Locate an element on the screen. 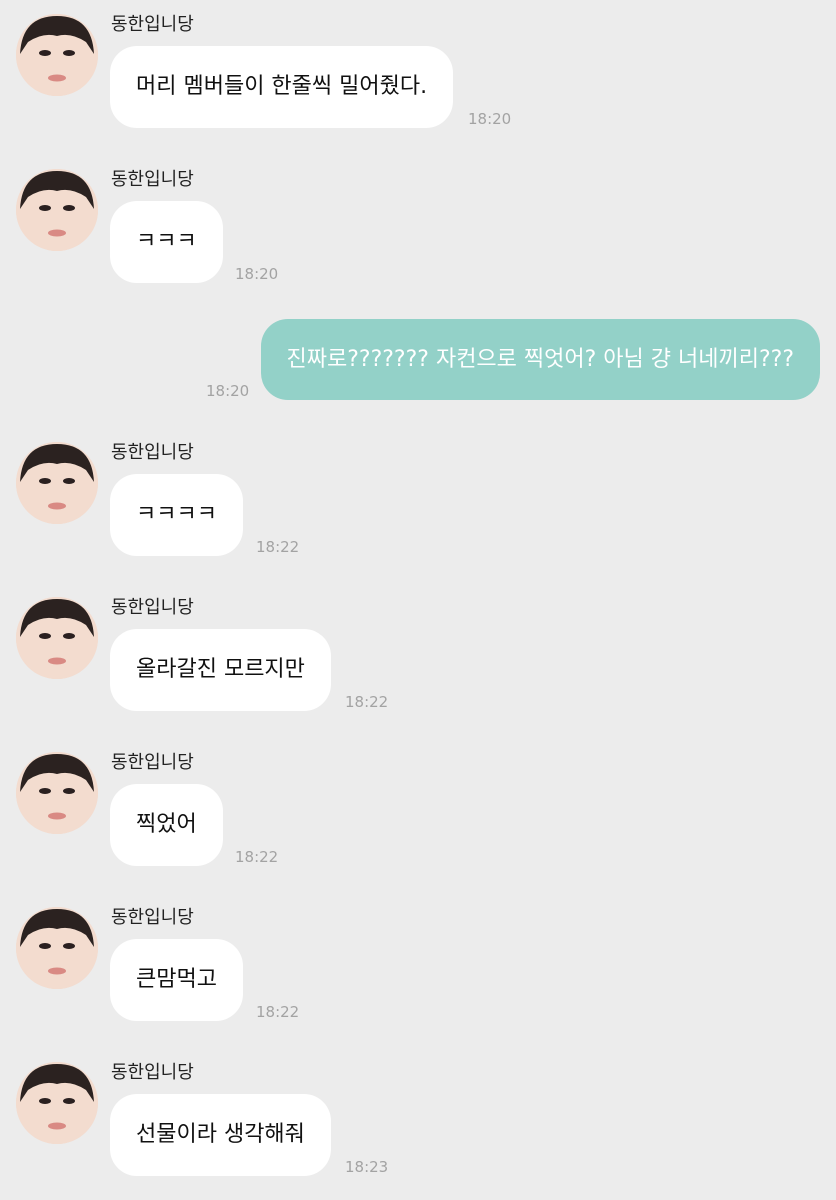  message-row: 동한입니당 ㅋㅋㅋㅋ 18:22 is located at coordinates (418, 498).